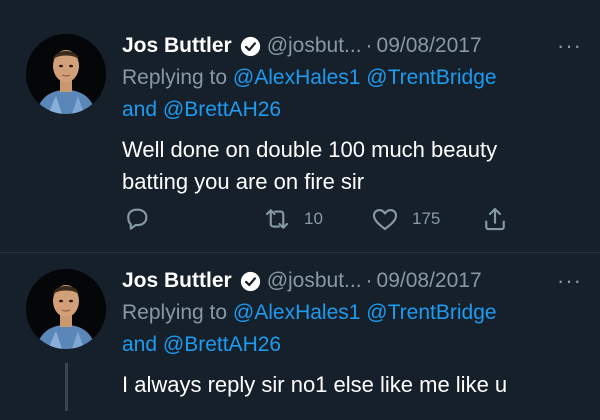  What do you see at coordinates (405, 219) in the screenshot?
I see `like-button: 175` at bounding box center [405, 219].